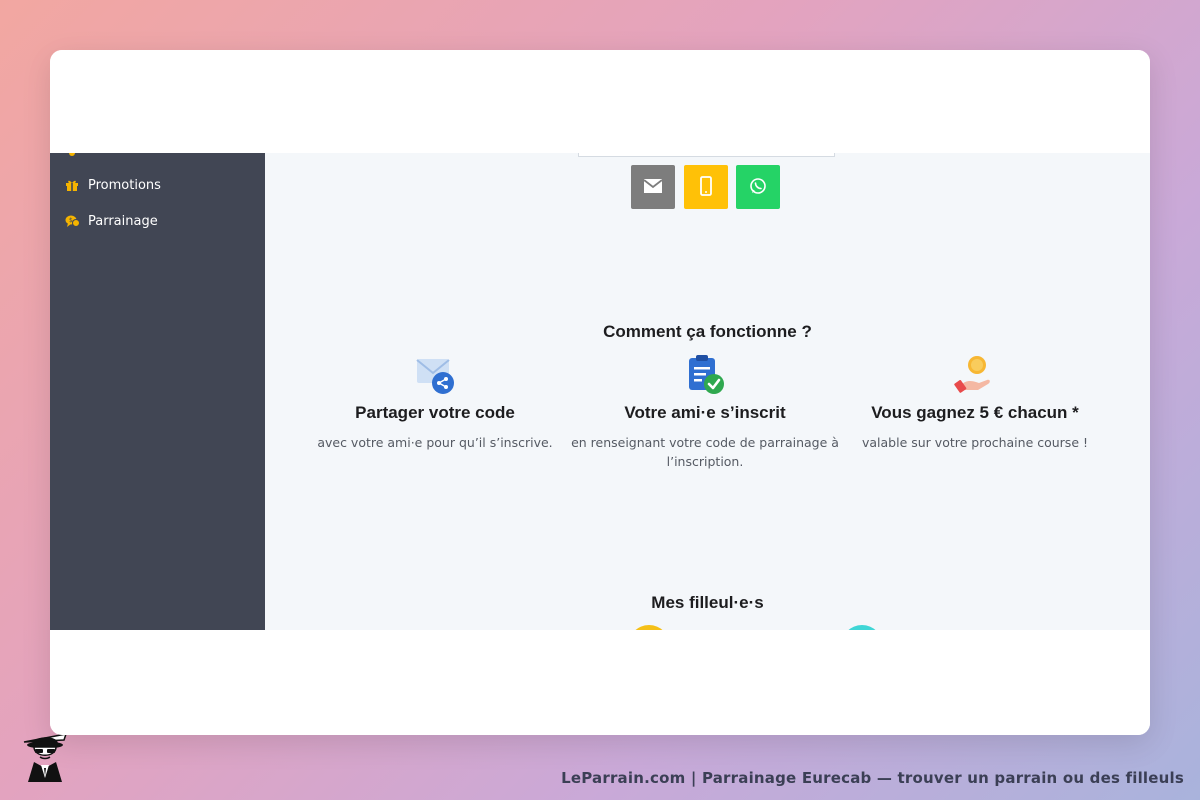  I want to click on share-sms-button, so click(706, 187).